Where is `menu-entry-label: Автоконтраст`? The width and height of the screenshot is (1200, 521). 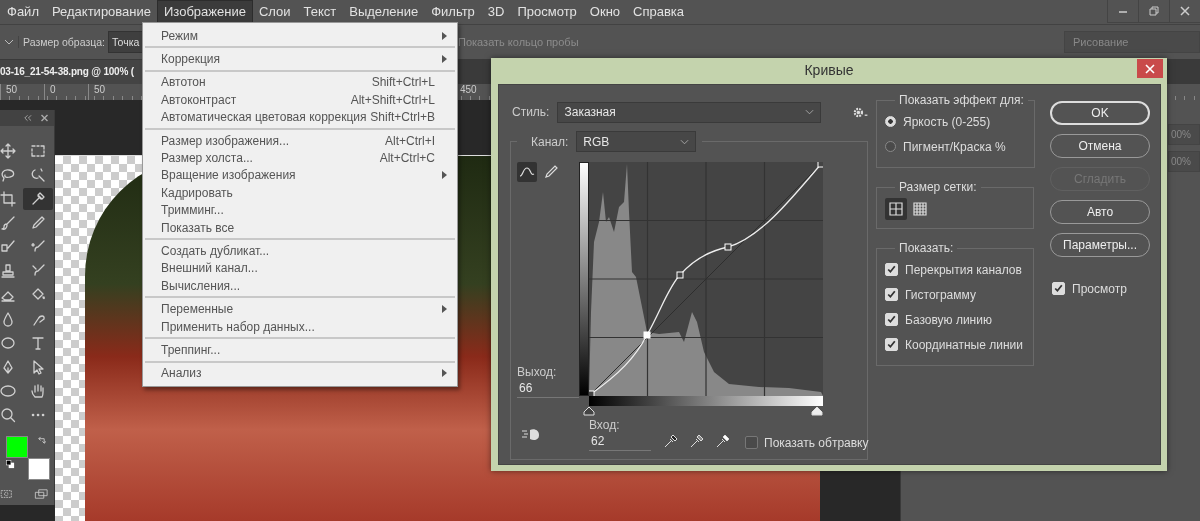
menu-entry-label: Автоконтраст is located at coordinates (199, 99).